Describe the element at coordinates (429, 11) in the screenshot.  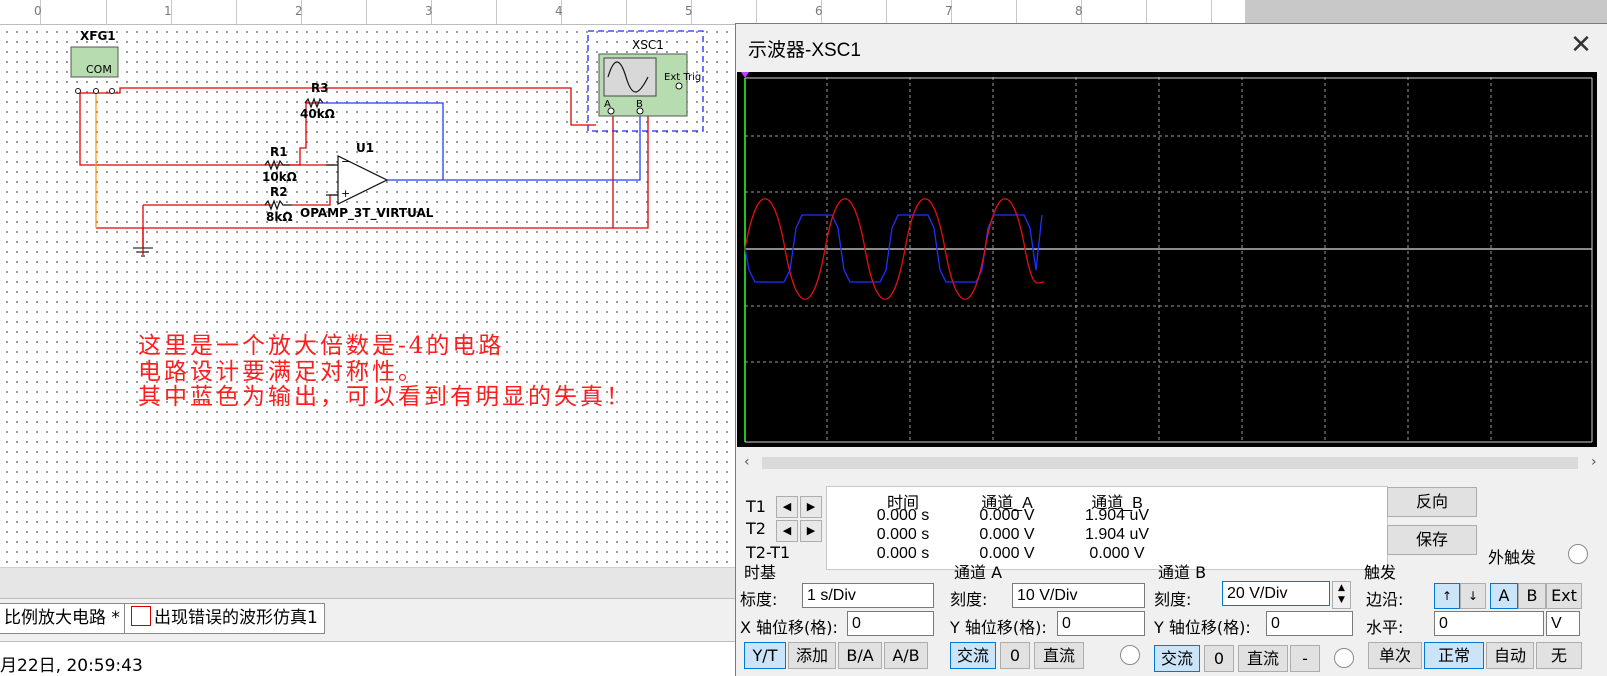
I see `ruler-label: 3` at that location.